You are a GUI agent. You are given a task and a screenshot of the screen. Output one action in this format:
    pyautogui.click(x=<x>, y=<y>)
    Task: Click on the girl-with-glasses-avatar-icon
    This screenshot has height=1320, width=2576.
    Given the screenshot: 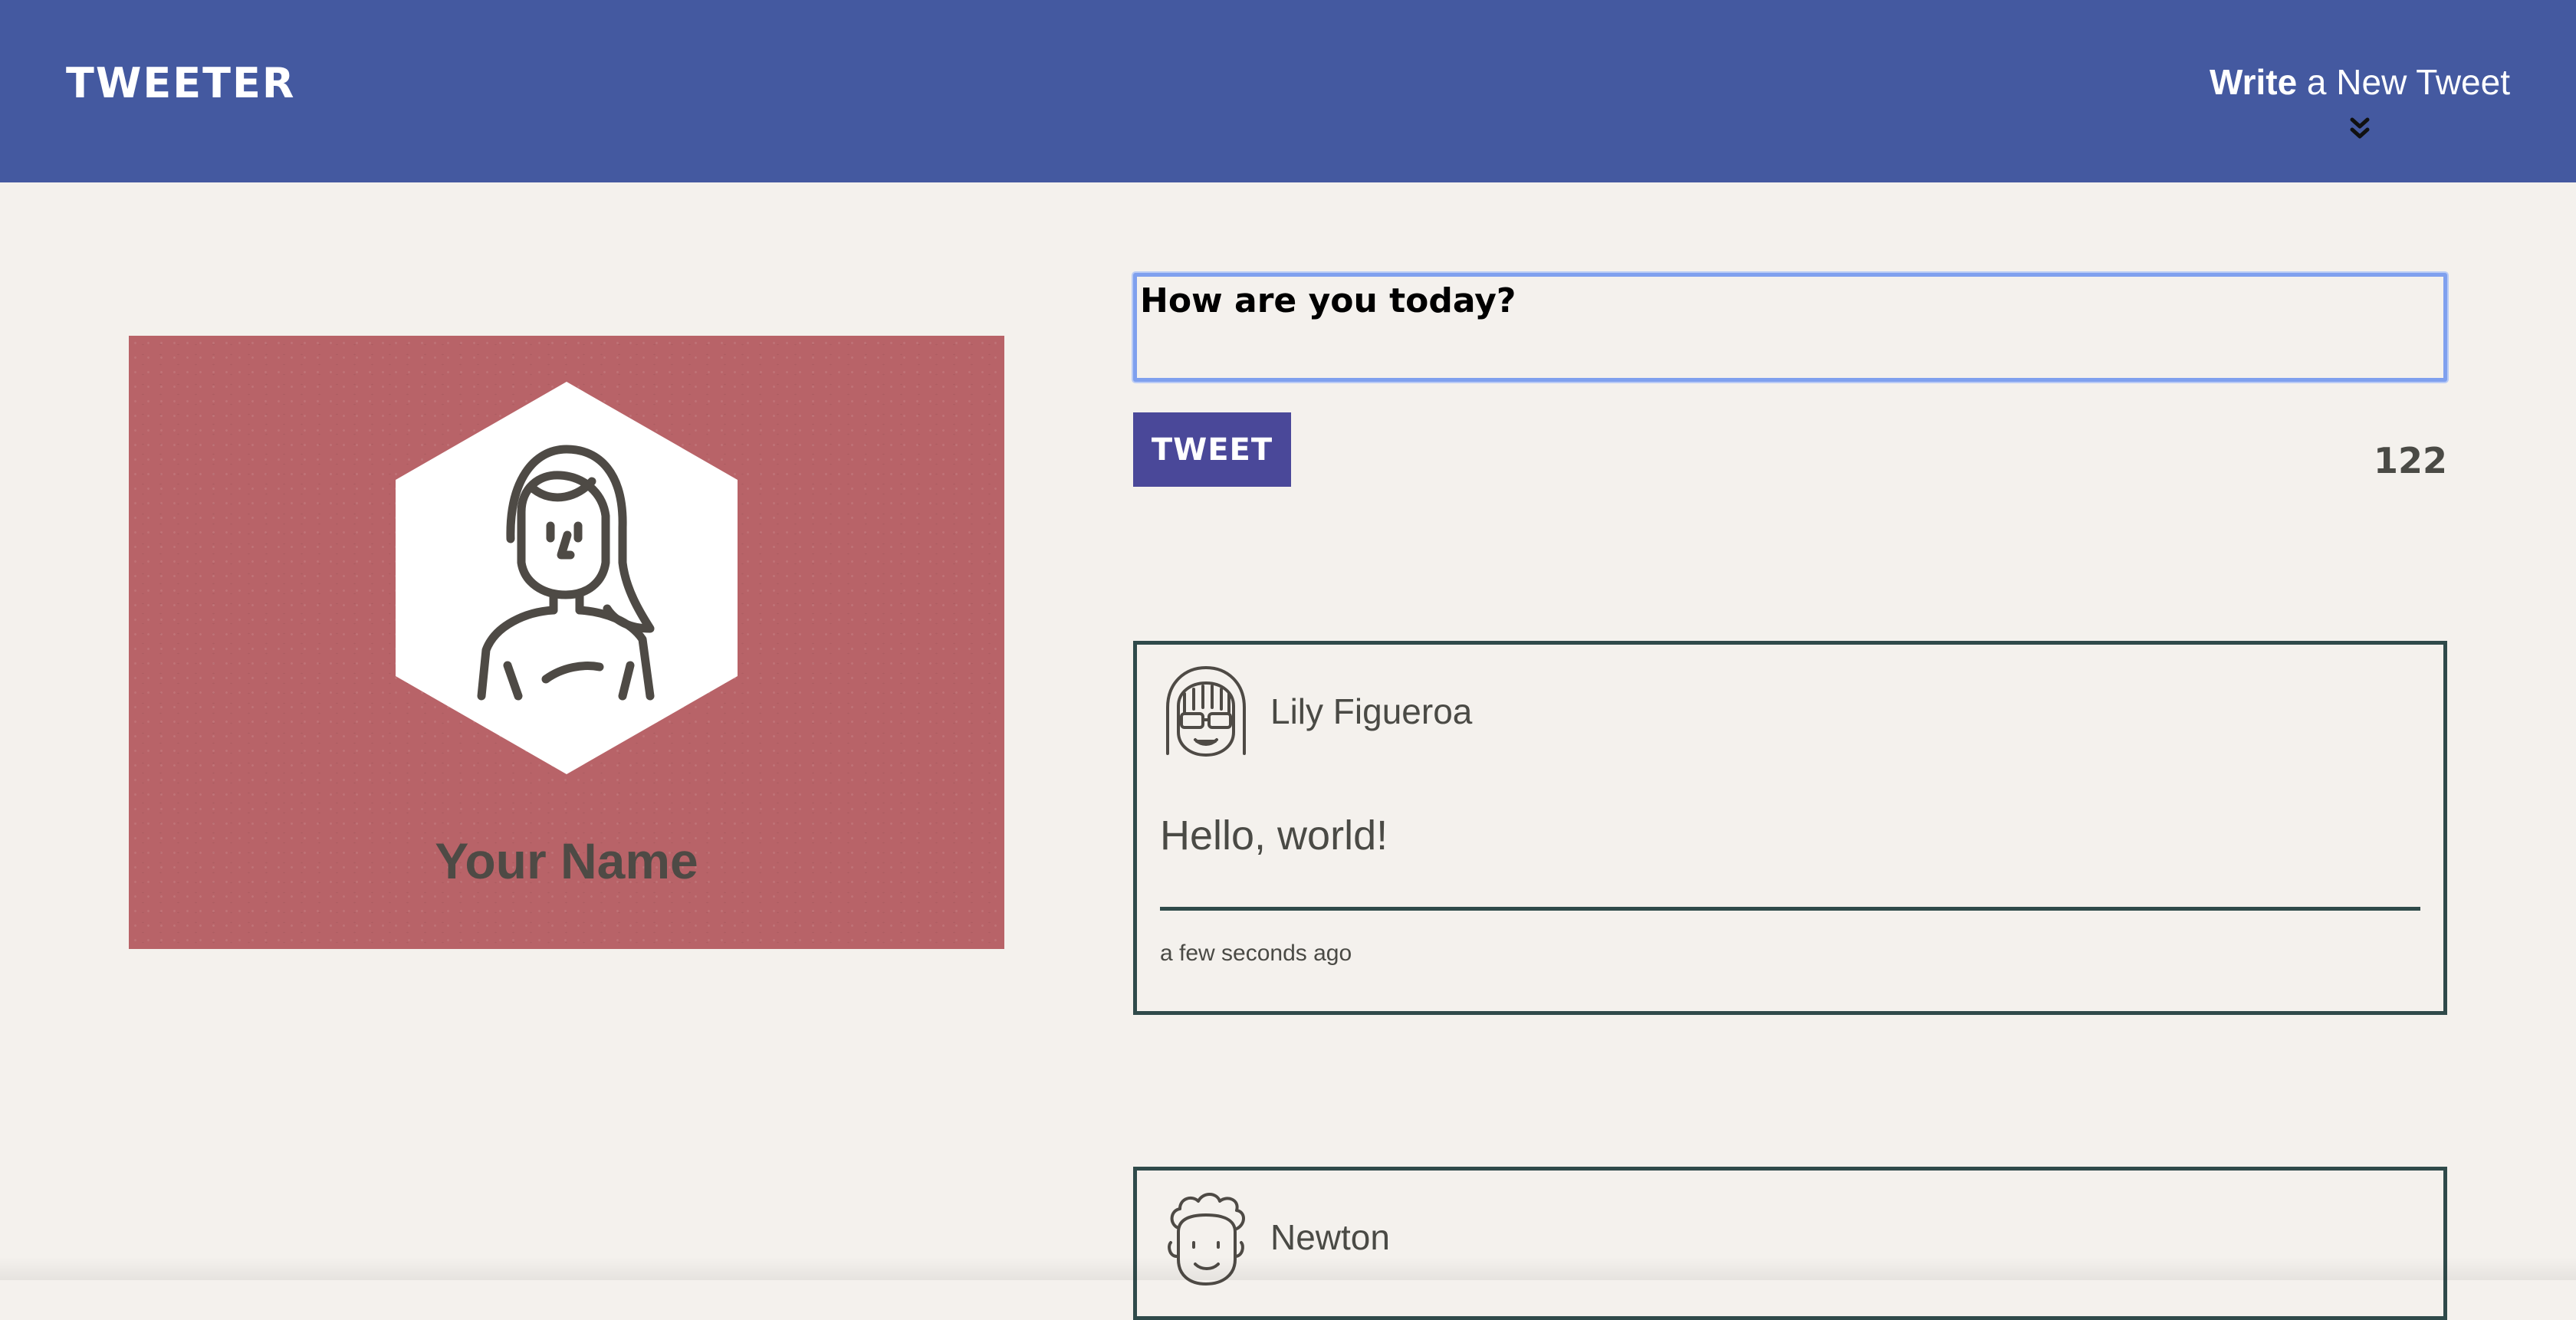 What is the action you would take?
    pyautogui.click(x=1206, y=711)
    